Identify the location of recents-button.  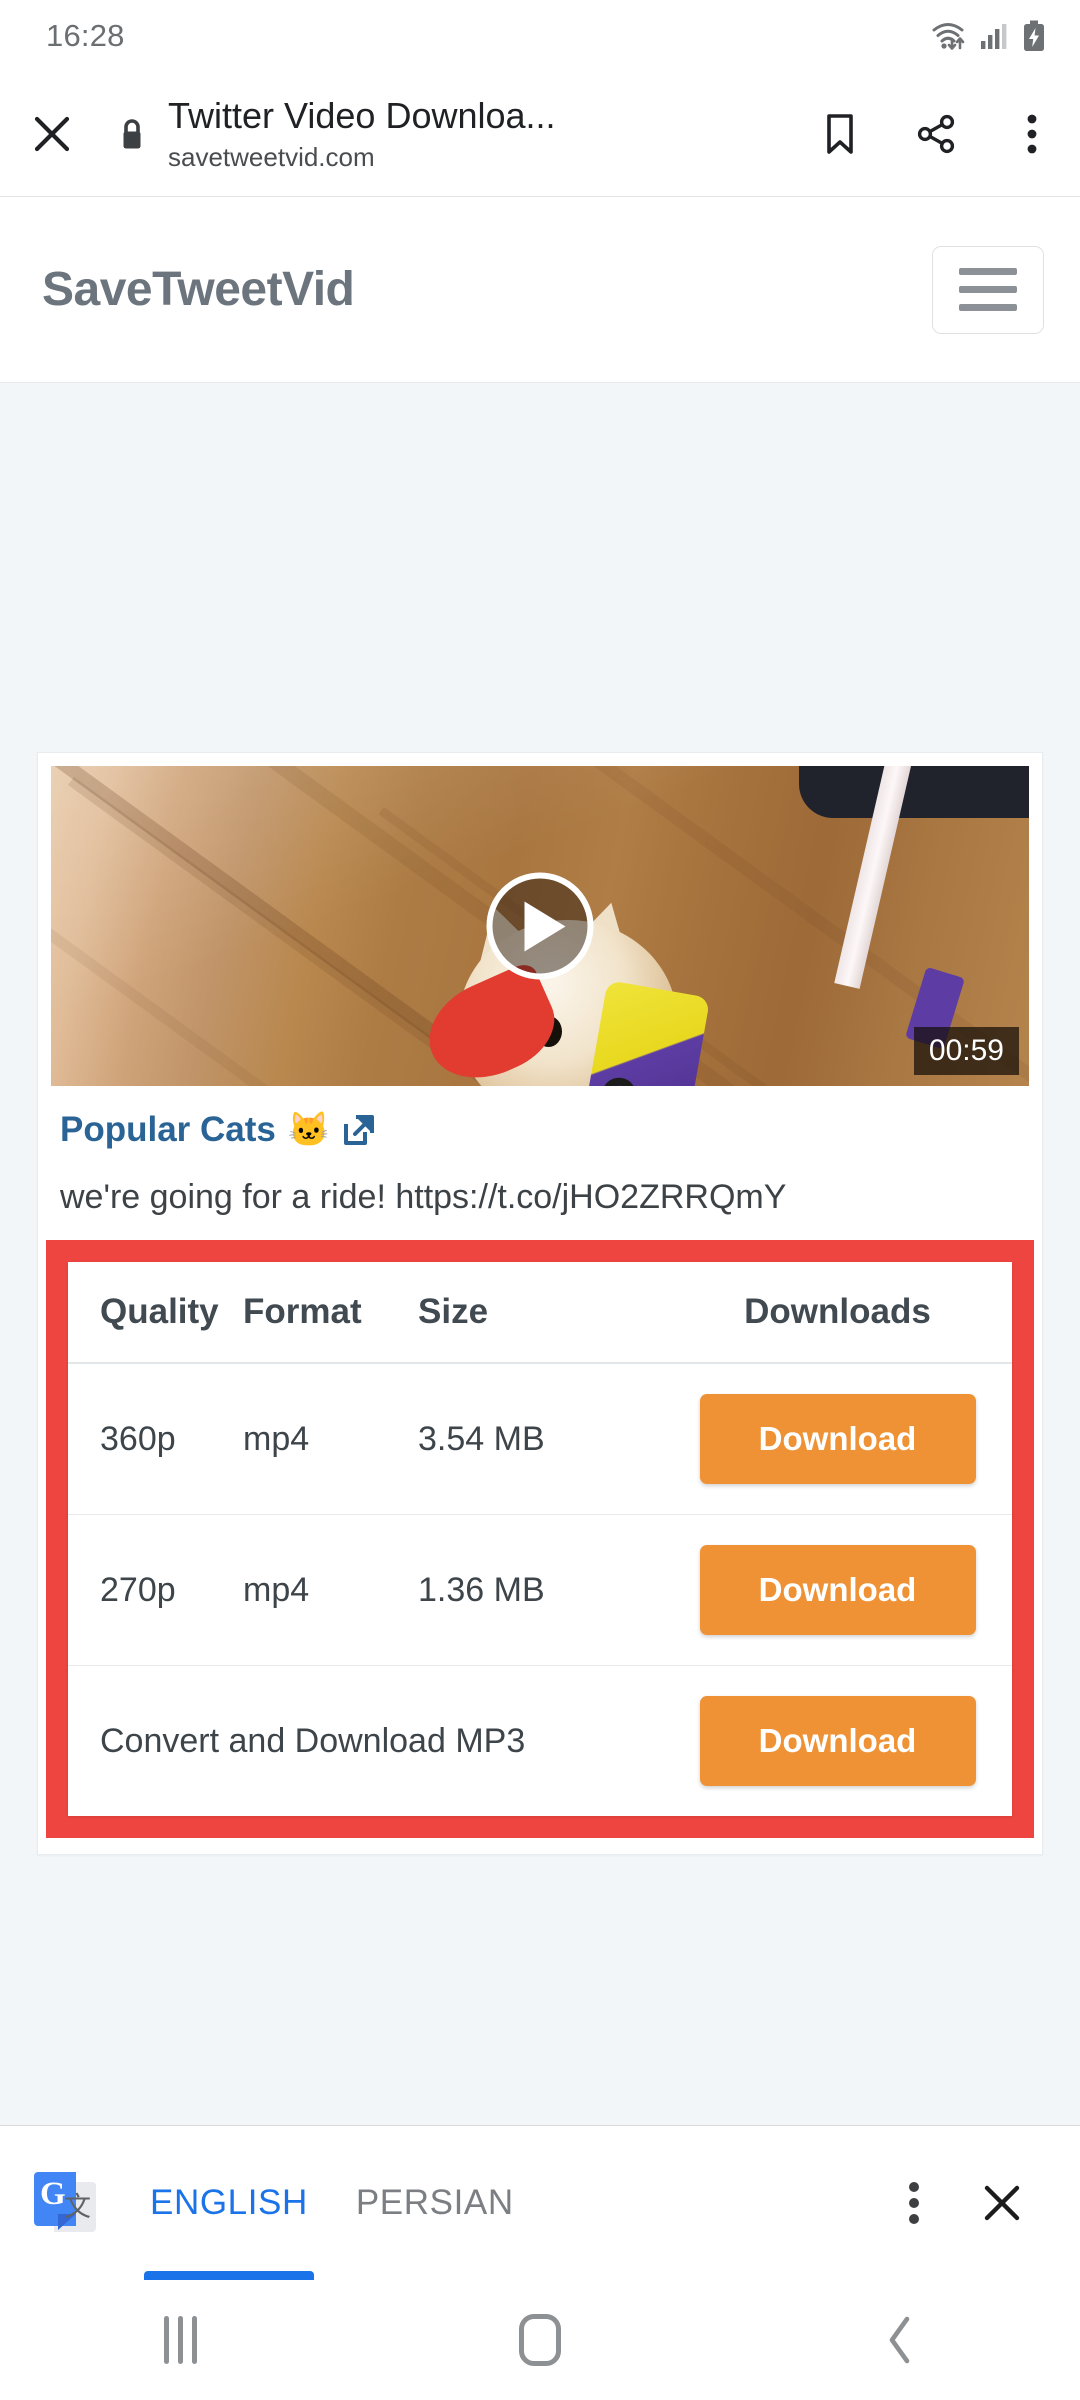
(180, 2340).